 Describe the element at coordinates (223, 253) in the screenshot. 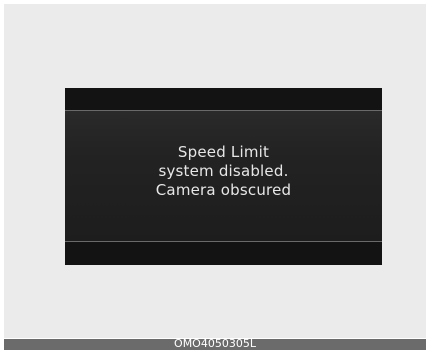

I see `display-bottom-bar` at that location.